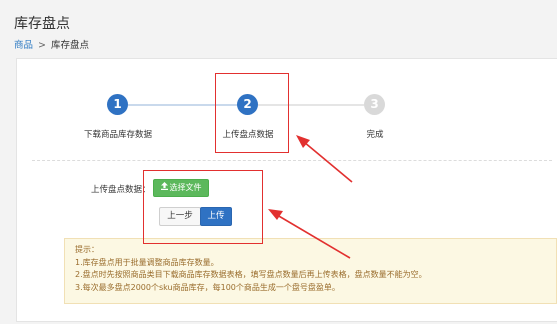 The image size is (557, 324). I want to click on annotation-arrow-2-line, so click(311, 235).